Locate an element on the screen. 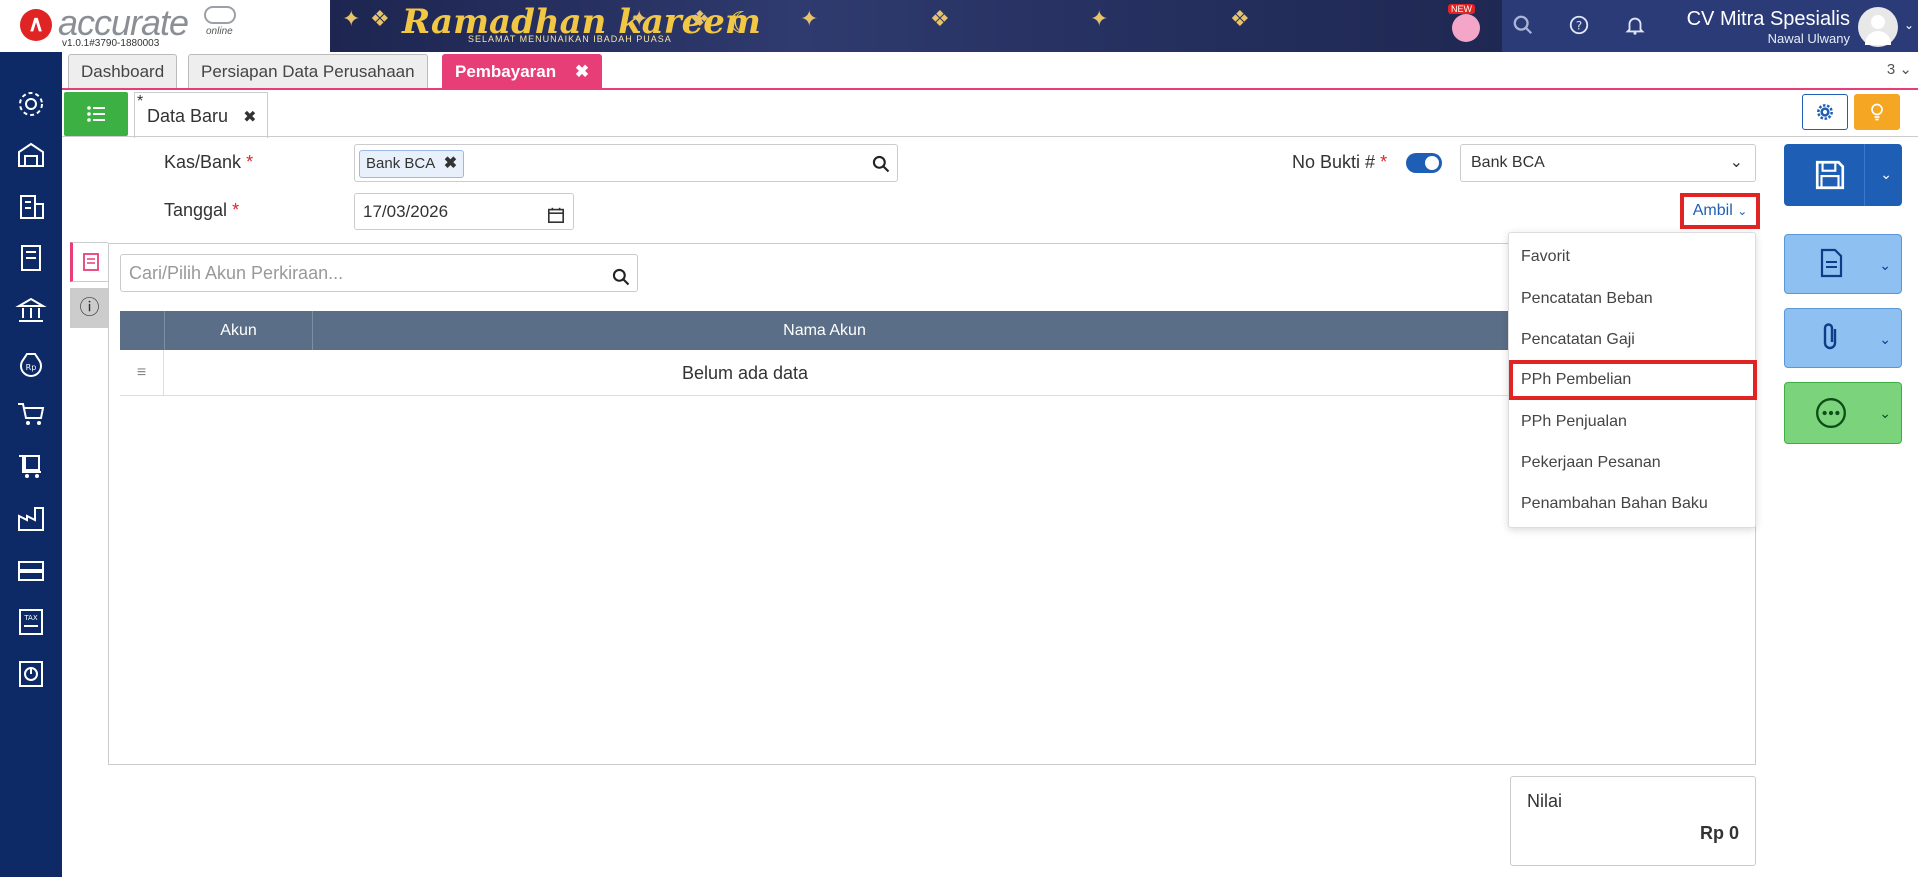 The height and width of the screenshot is (877, 1918). tips-bulb-button is located at coordinates (1877, 112).